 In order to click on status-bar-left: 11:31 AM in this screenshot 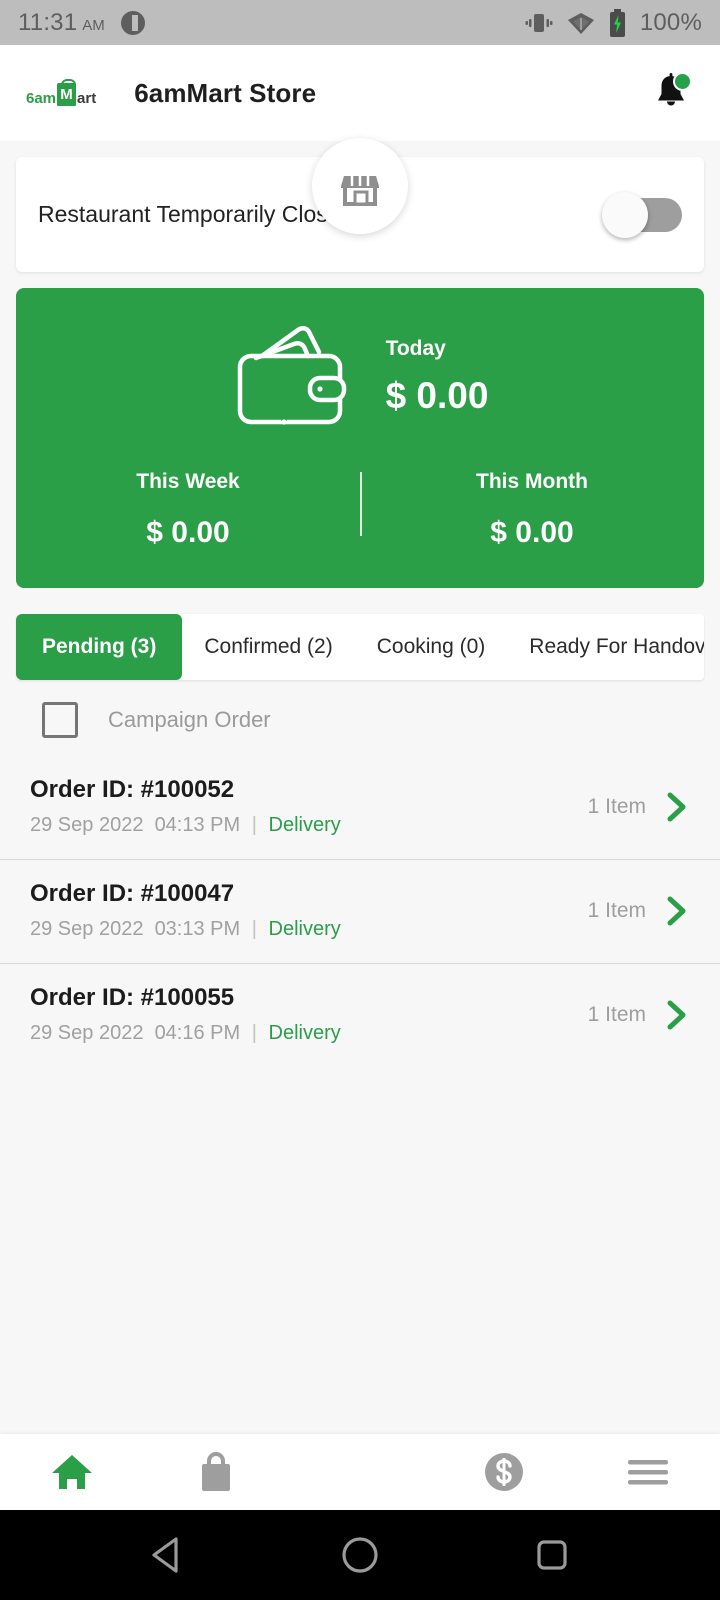, I will do `click(61, 23)`.